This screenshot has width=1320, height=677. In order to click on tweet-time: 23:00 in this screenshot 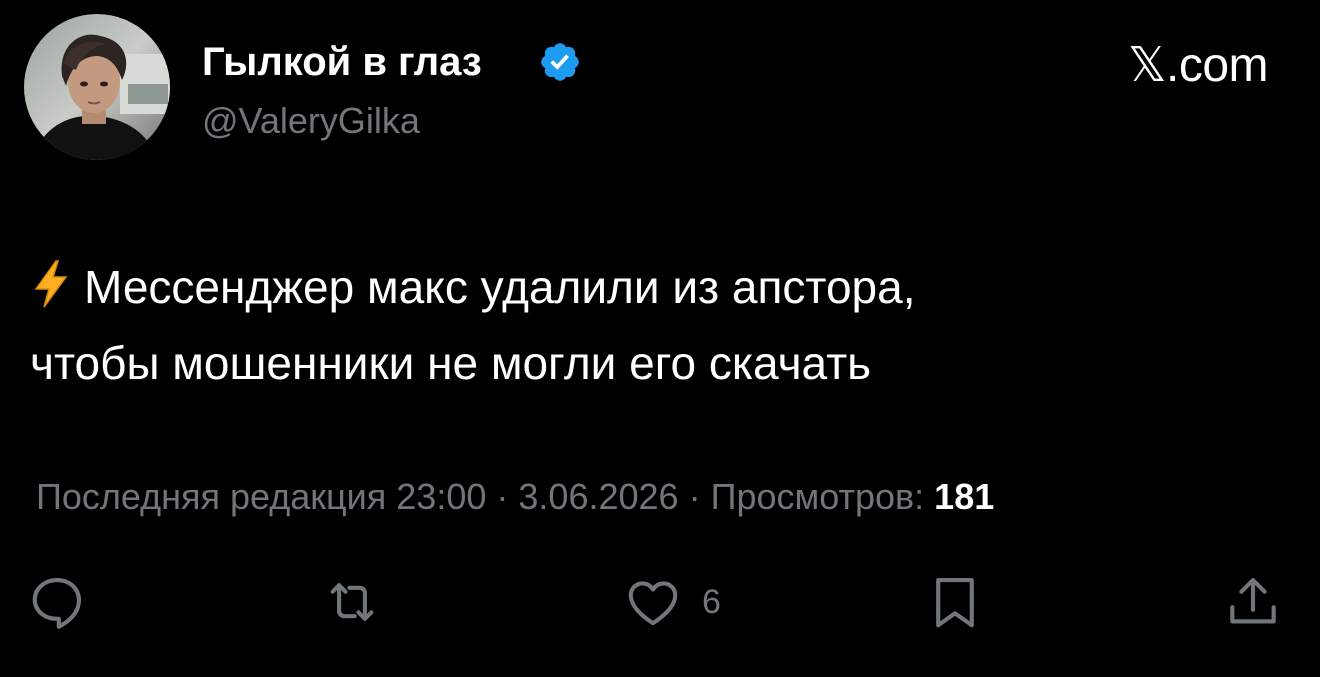, I will do `click(441, 496)`.